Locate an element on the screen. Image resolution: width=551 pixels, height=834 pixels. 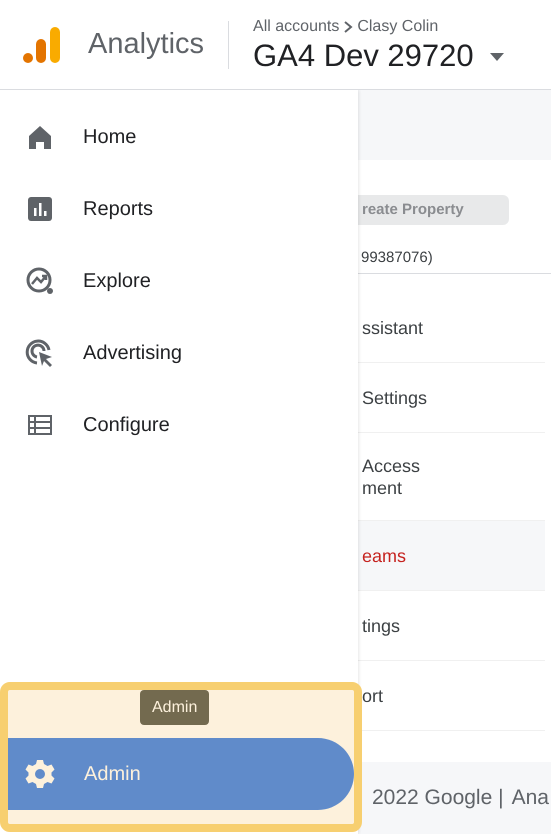
chevron-right-icon is located at coordinates (348, 27).